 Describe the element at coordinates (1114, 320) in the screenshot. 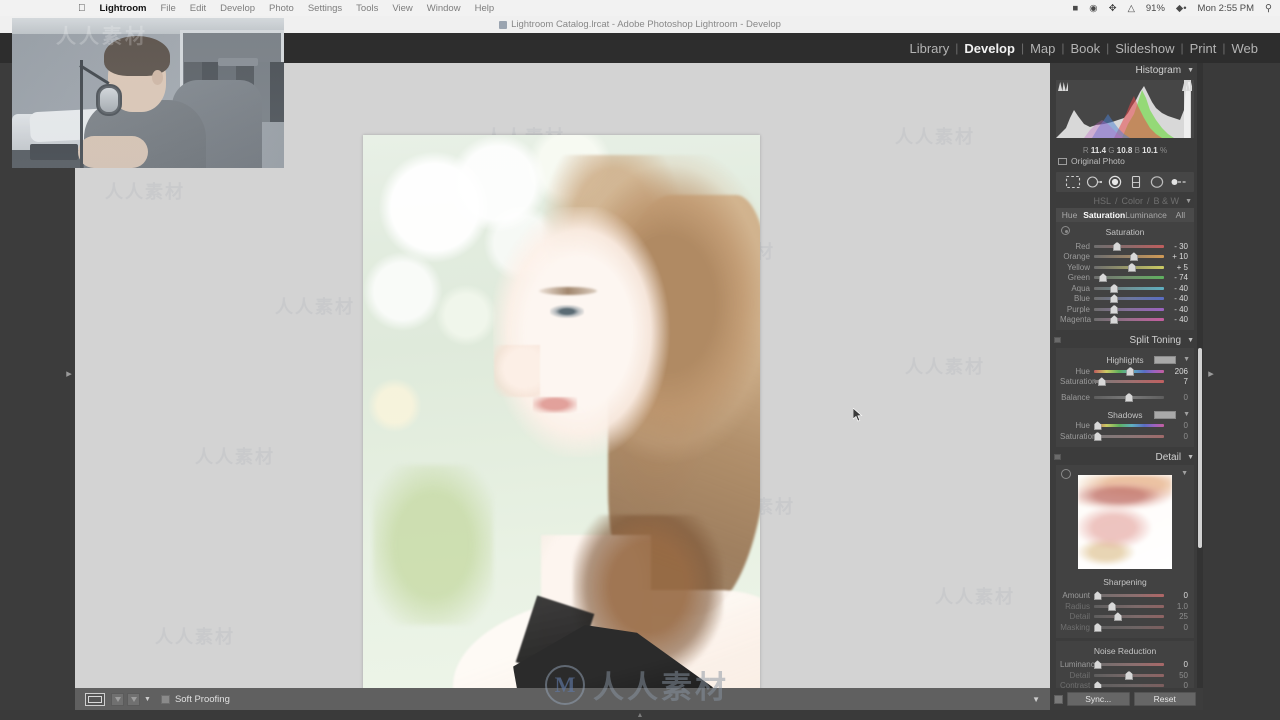

I see `slider-knob-magenta` at that location.